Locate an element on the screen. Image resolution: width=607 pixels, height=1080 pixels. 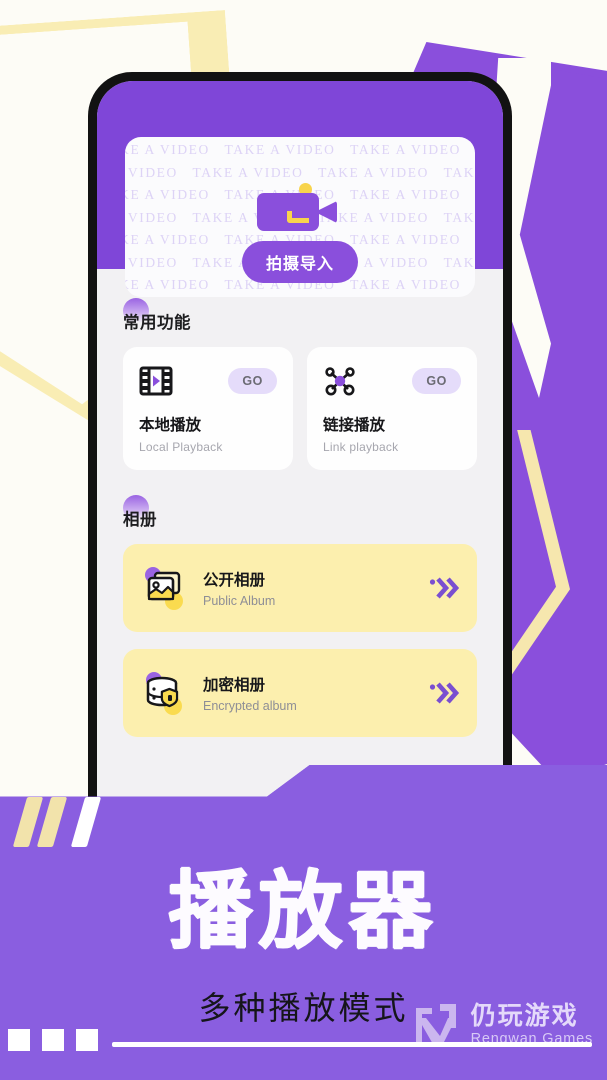
card-link-playback: GO 链接播放 Link playback is located at coordinates (392, 408).